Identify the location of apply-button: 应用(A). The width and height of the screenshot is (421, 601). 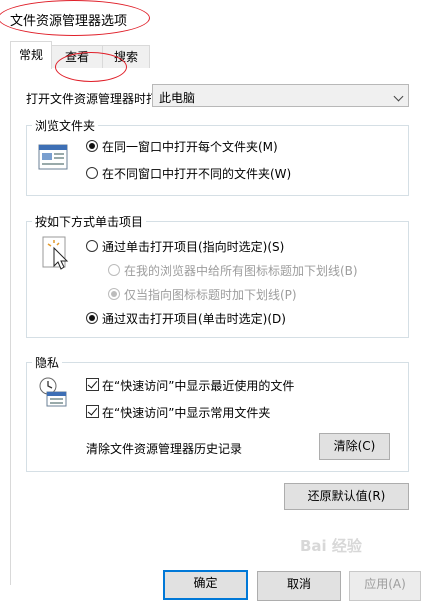
(385, 586).